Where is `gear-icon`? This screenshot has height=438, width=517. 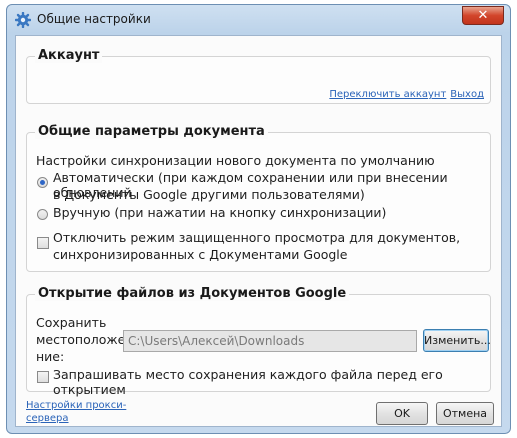 gear-icon is located at coordinates (23, 20).